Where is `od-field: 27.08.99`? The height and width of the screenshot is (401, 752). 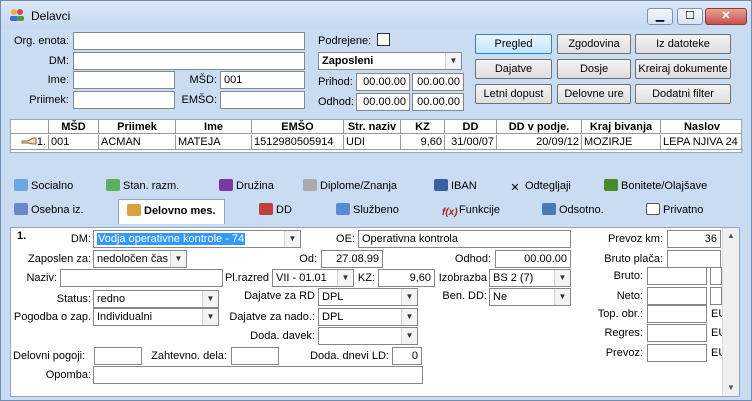
od-field: 27.08.99 is located at coordinates (352, 259).